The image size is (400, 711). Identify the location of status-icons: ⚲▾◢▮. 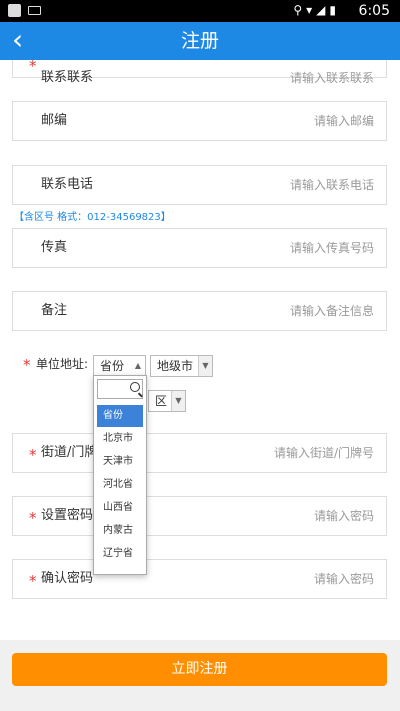
(316, 10).